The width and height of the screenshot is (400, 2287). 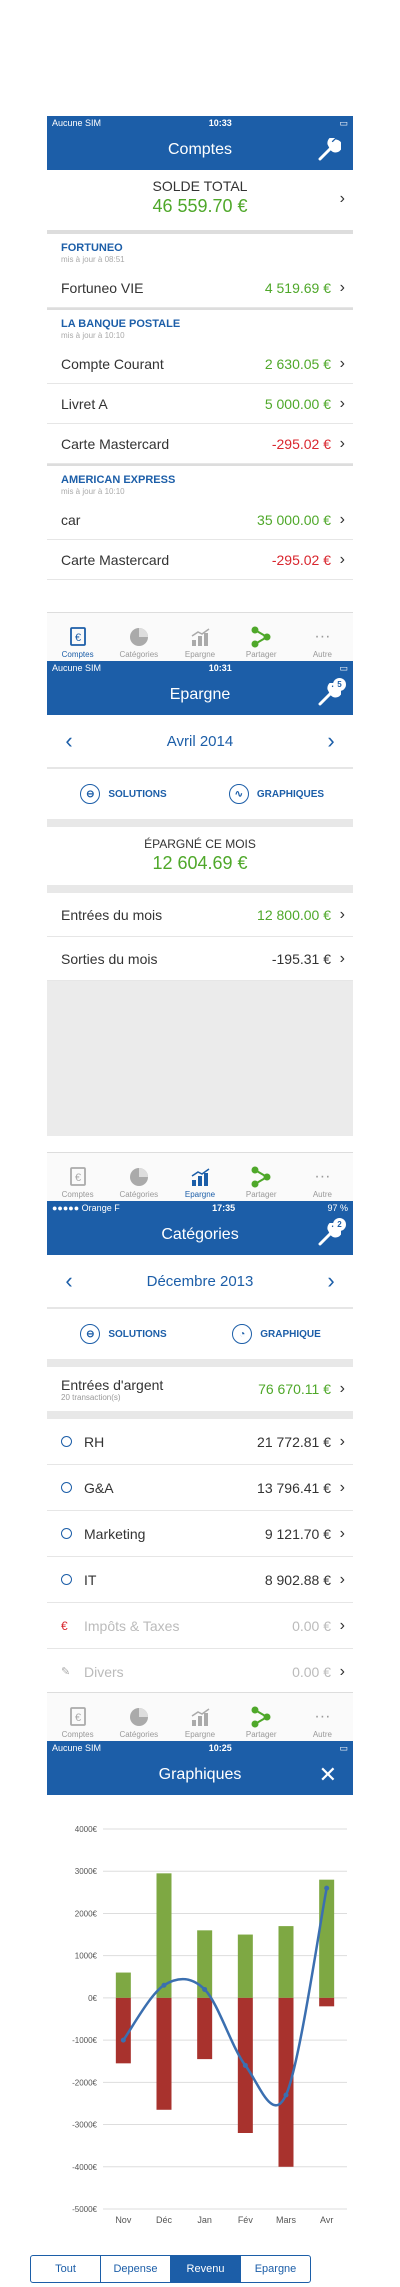 What do you see at coordinates (200, 860) in the screenshot?
I see `saved-this-month: ÉPARGNÉ CE MOIS 12 604.69 €` at bounding box center [200, 860].